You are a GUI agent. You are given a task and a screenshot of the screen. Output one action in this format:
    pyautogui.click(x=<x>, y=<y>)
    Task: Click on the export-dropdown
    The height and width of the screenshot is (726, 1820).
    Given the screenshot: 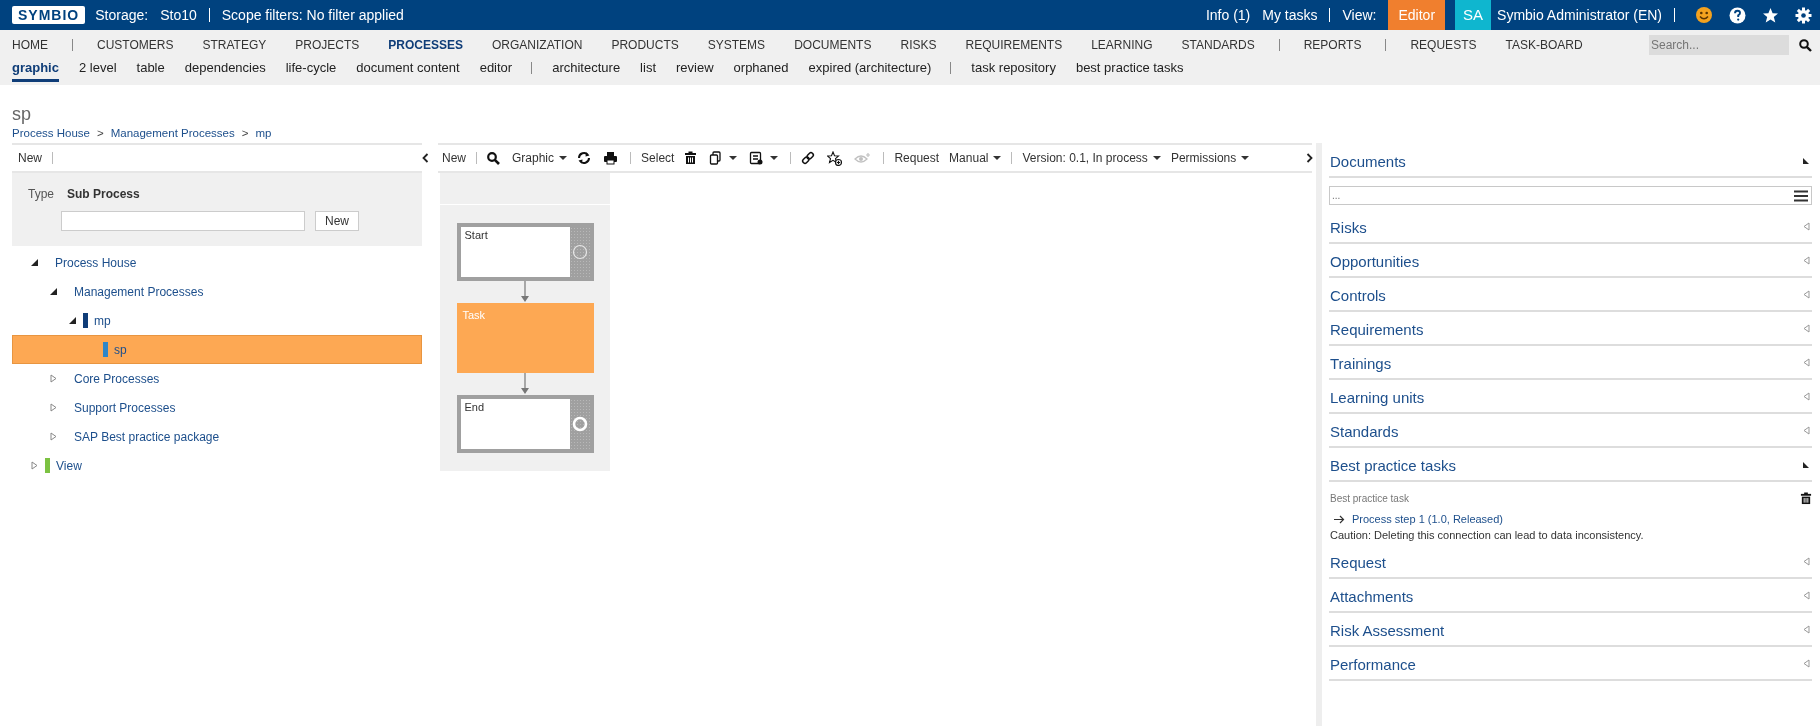 What is the action you would take?
    pyautogui.click(x=764, y=158)
    